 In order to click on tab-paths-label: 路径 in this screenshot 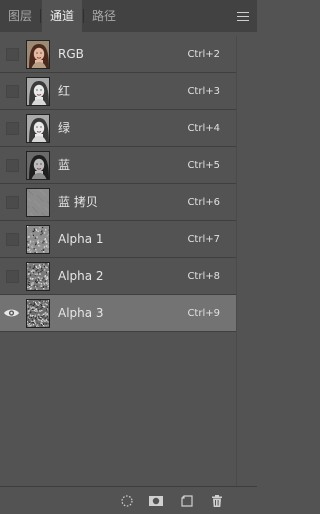, I will do `click(103, 16)`.